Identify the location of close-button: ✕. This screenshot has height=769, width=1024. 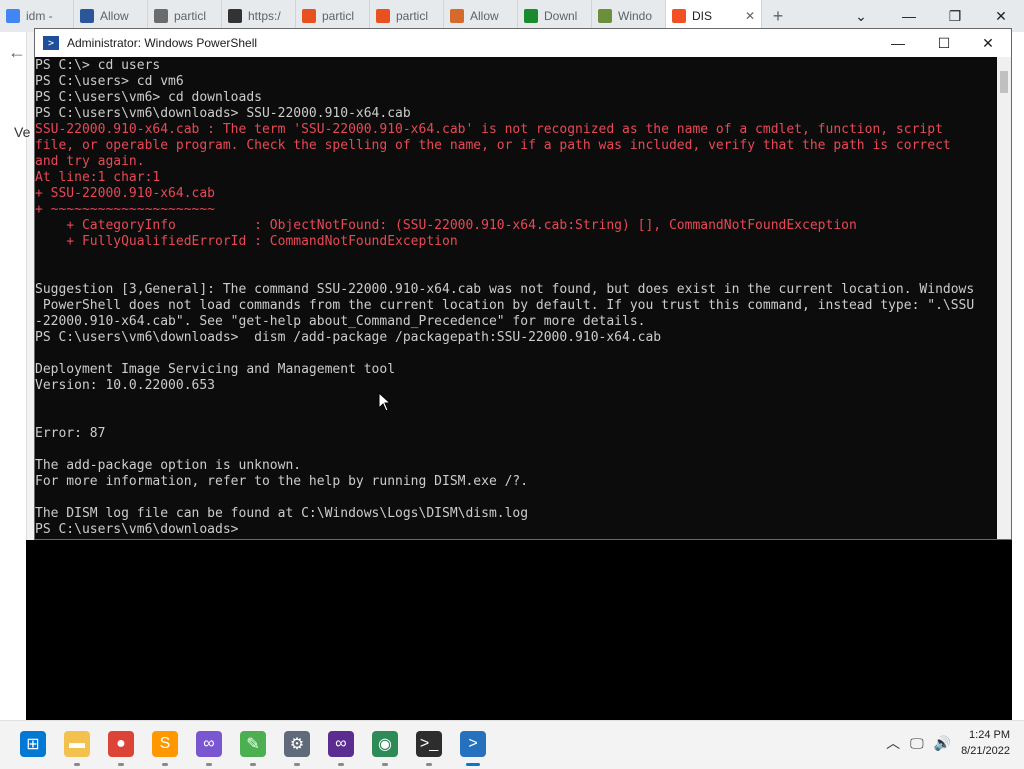
(988, 43).